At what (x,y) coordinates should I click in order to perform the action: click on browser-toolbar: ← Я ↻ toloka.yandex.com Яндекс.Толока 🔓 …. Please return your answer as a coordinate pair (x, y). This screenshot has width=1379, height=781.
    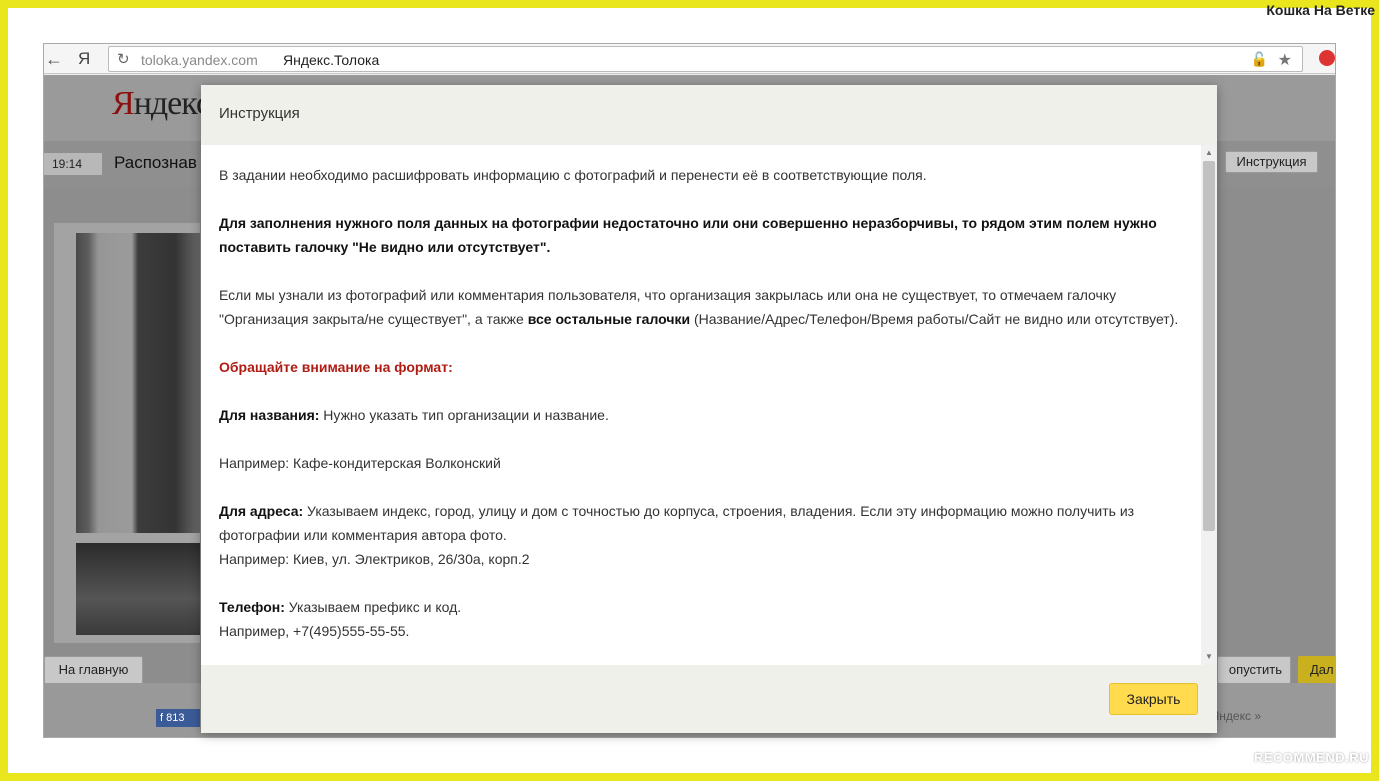
    Looking at the image, I should click on (689, 59).